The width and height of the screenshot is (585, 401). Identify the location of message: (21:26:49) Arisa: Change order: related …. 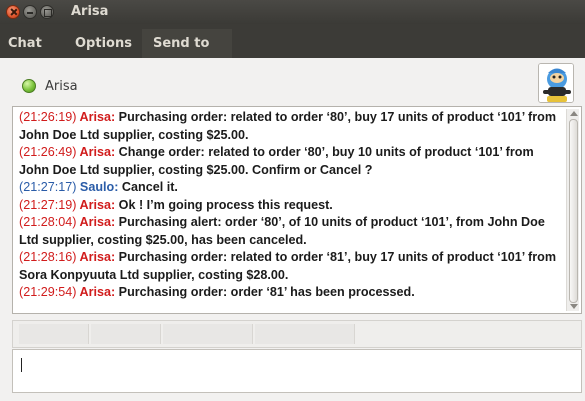
(292, 161).